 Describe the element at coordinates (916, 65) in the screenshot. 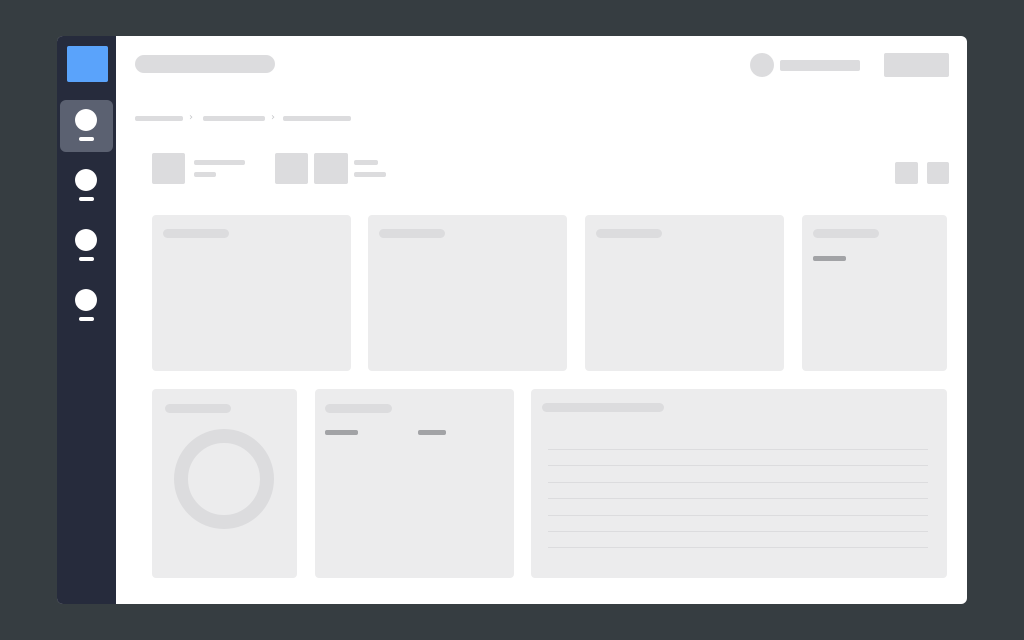

I see `header-action-button` at that location.